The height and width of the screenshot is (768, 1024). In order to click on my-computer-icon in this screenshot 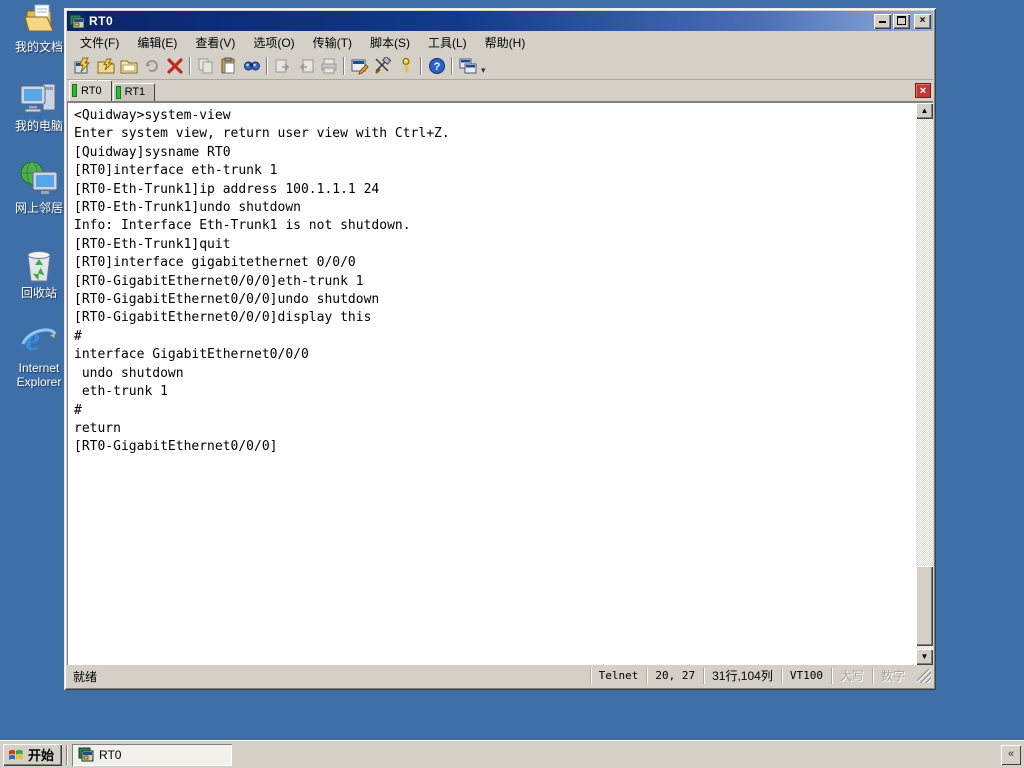, I will do `click(38, 98)`.